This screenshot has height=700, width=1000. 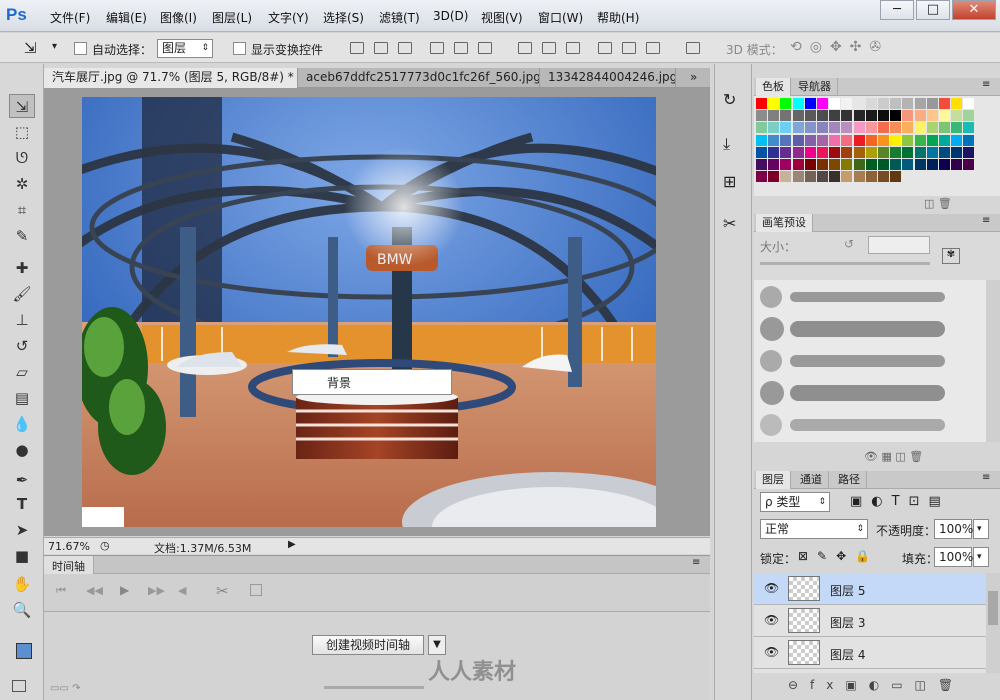 What do you see at coordinates (485, 48) in the screenshot?
I see `align-right-icon` at bounding box center [485, 48].